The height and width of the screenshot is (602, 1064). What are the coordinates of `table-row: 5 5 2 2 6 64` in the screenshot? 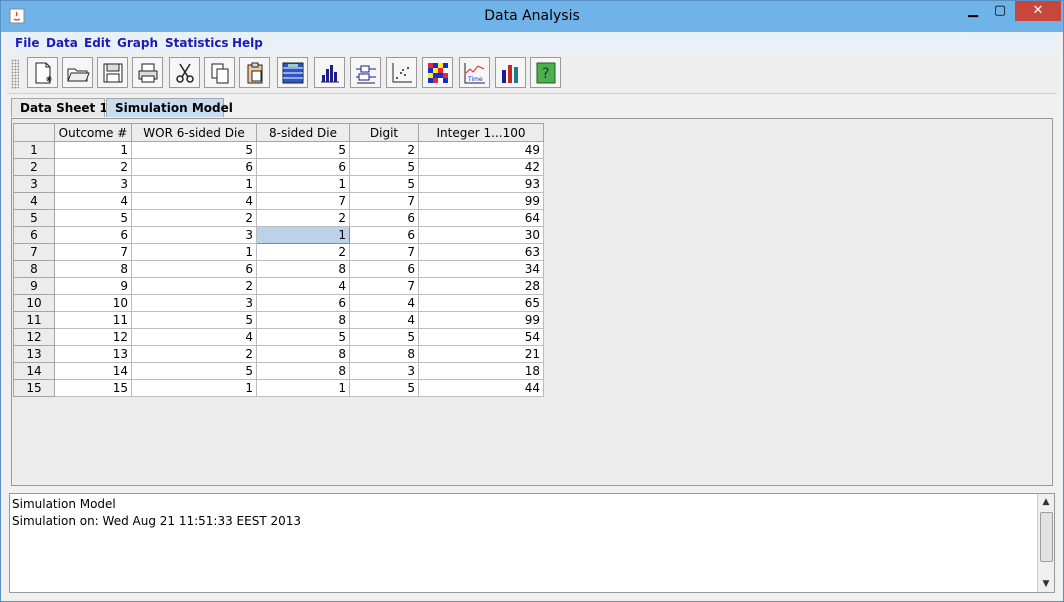 It's located at (278, 218).